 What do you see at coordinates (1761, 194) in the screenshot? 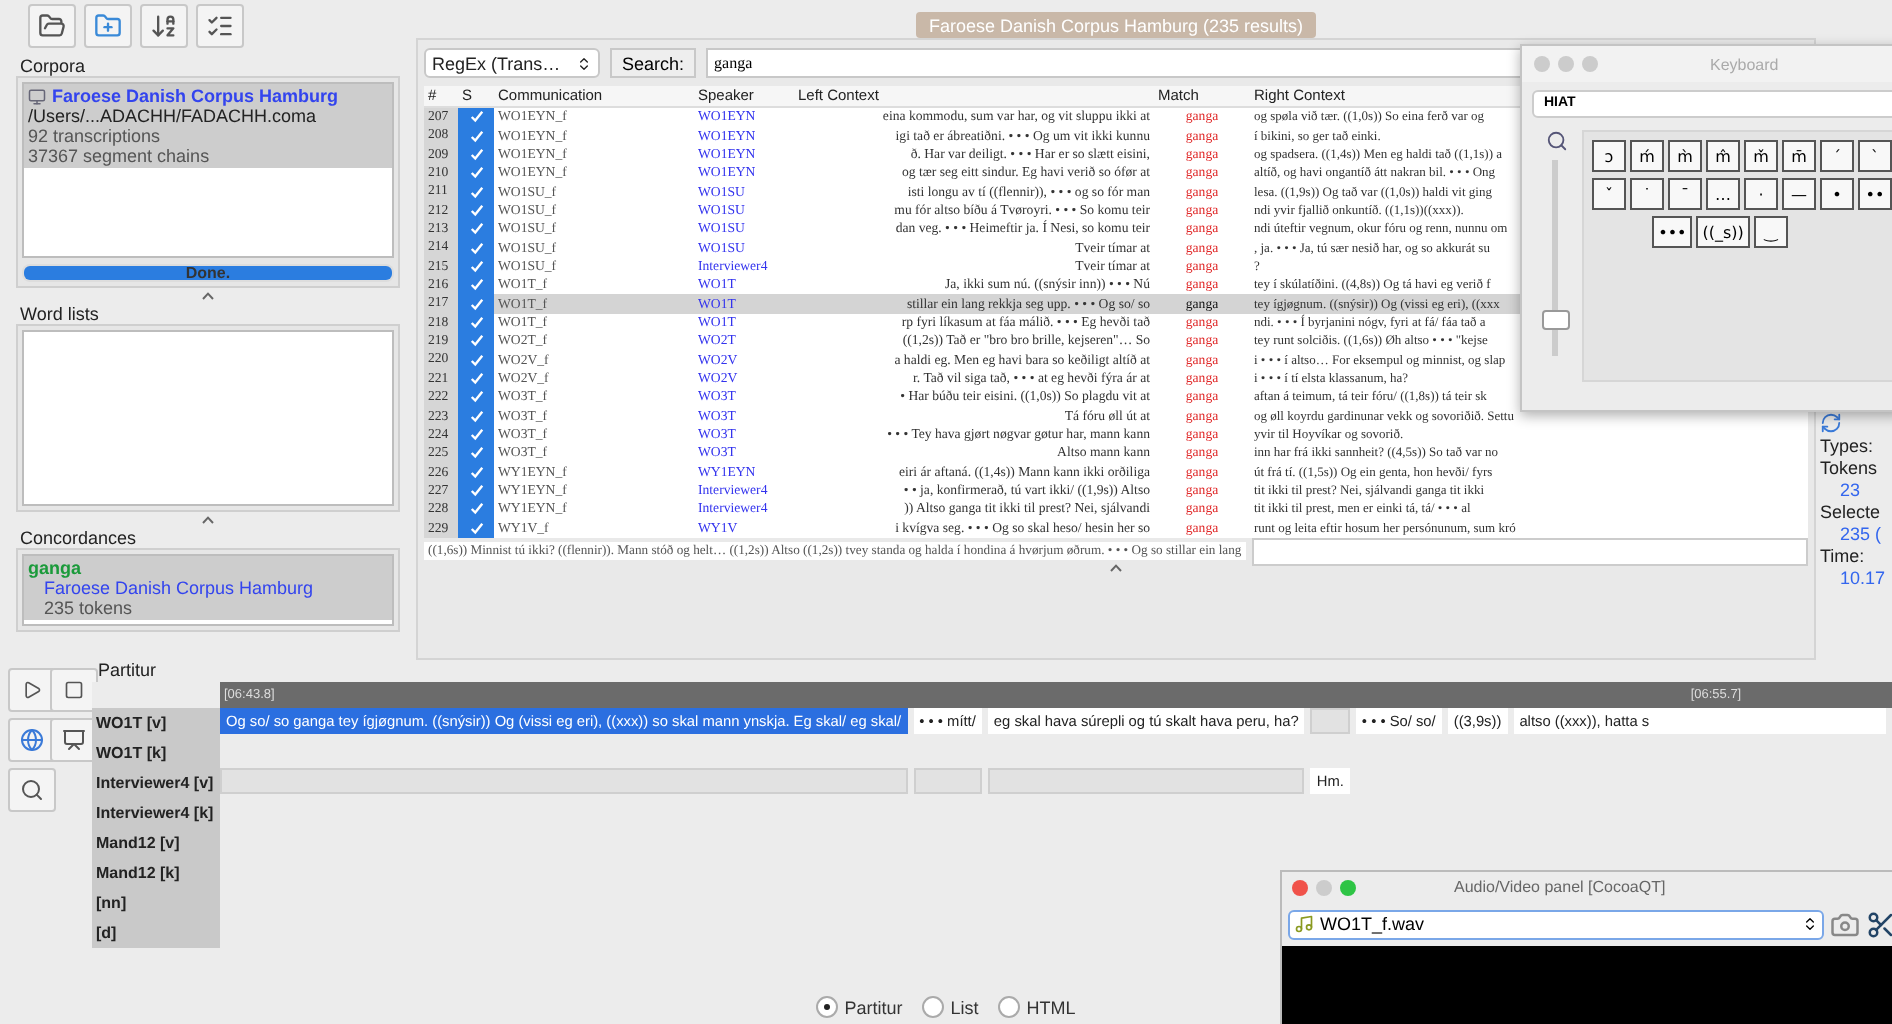
I see `key: ·` at bounding box center [1761, 194].